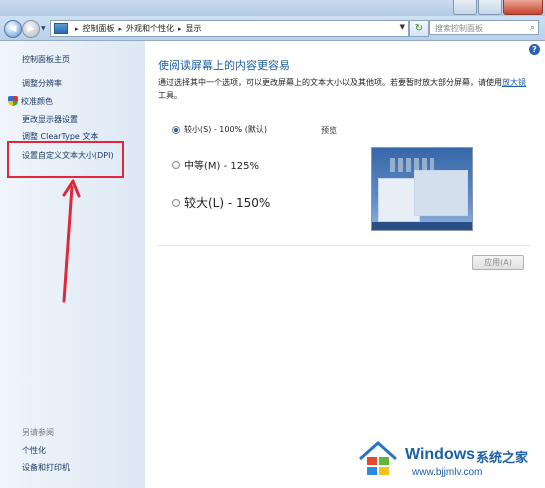 The image size is (545, 488). Describe the element at coordinates (227, 202) in the screenshot. I see `option-larger-label: 较大(L) - 150%` at that location.